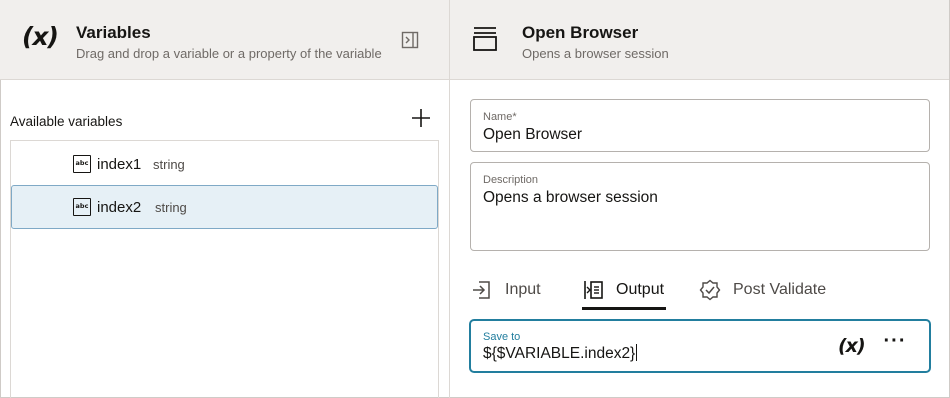  Describe the element at coordinates (502, 337) in the screenshot. I see `save-to-label: Save to` at that location.